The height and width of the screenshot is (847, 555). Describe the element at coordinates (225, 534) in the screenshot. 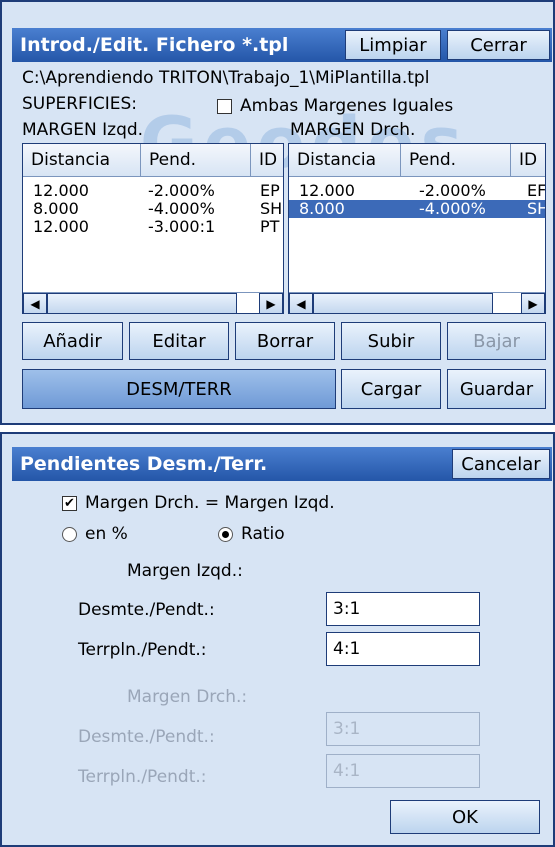

I see `radio-selected-icon` at that location.